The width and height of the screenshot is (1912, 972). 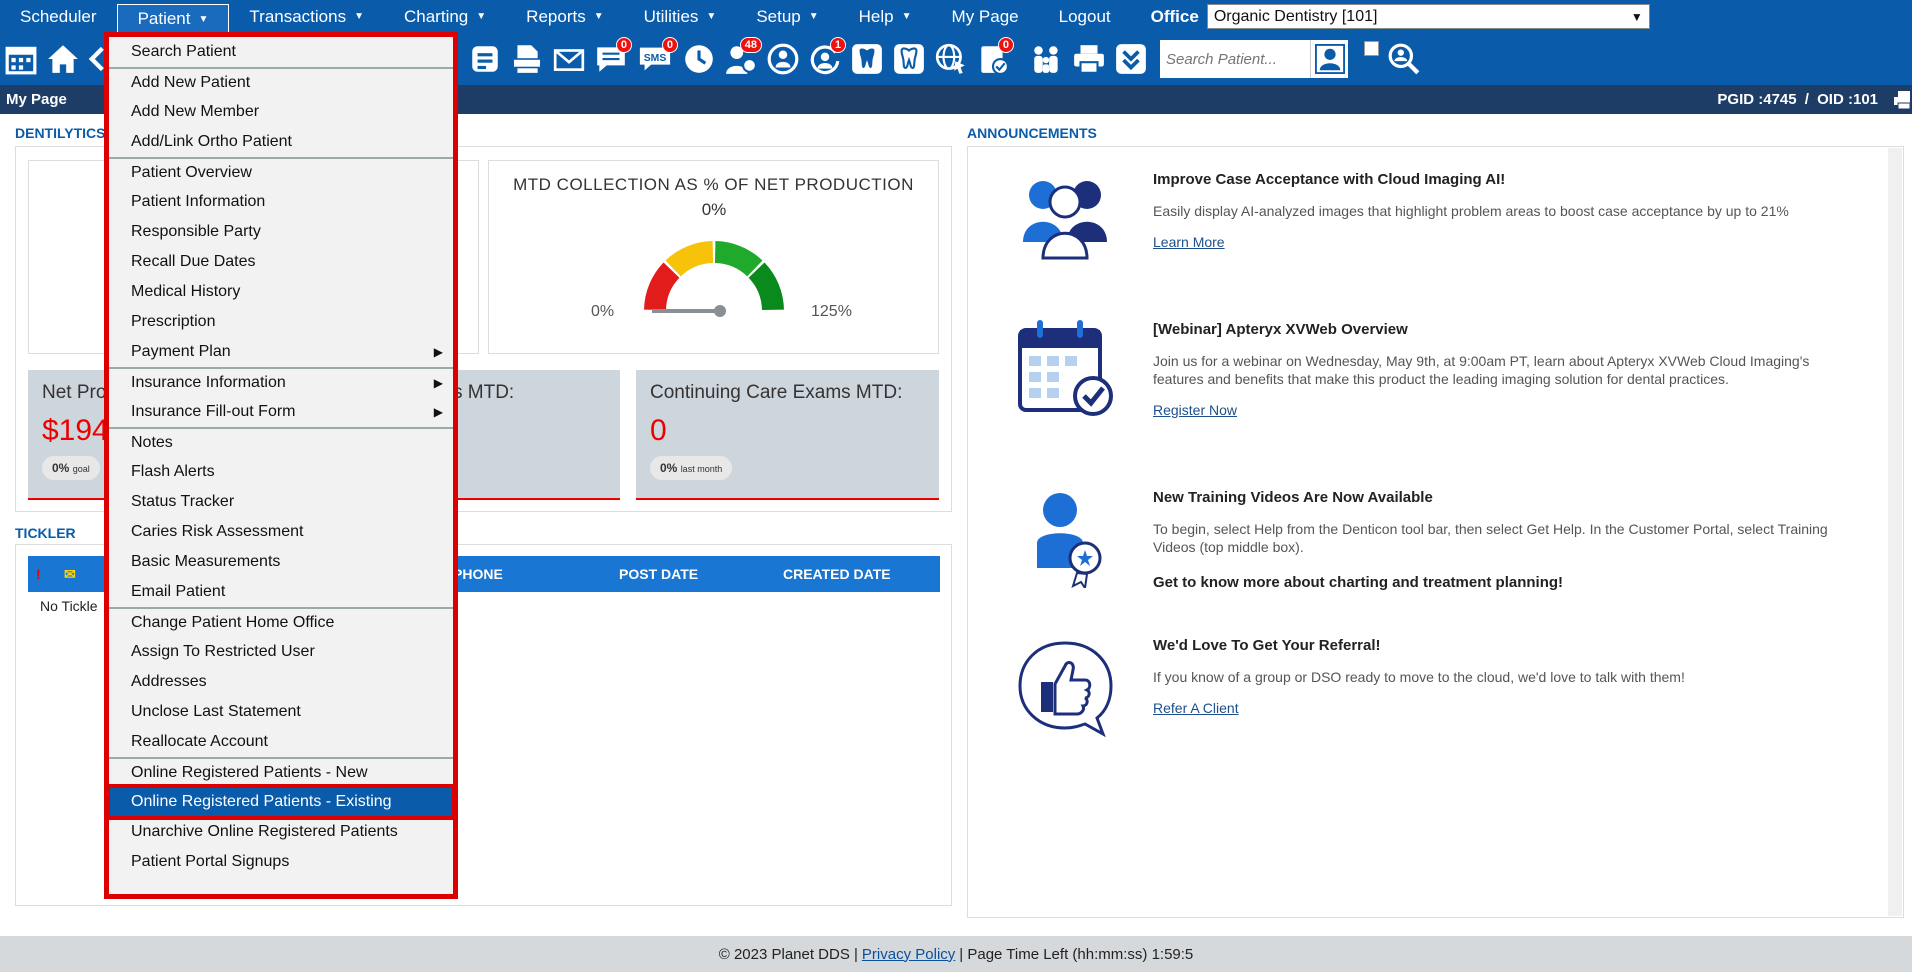 What do you see at coordinates (38, 574) in the screenshot?
I see `alert-flag-icon: !` at bounding box center [38, 574].